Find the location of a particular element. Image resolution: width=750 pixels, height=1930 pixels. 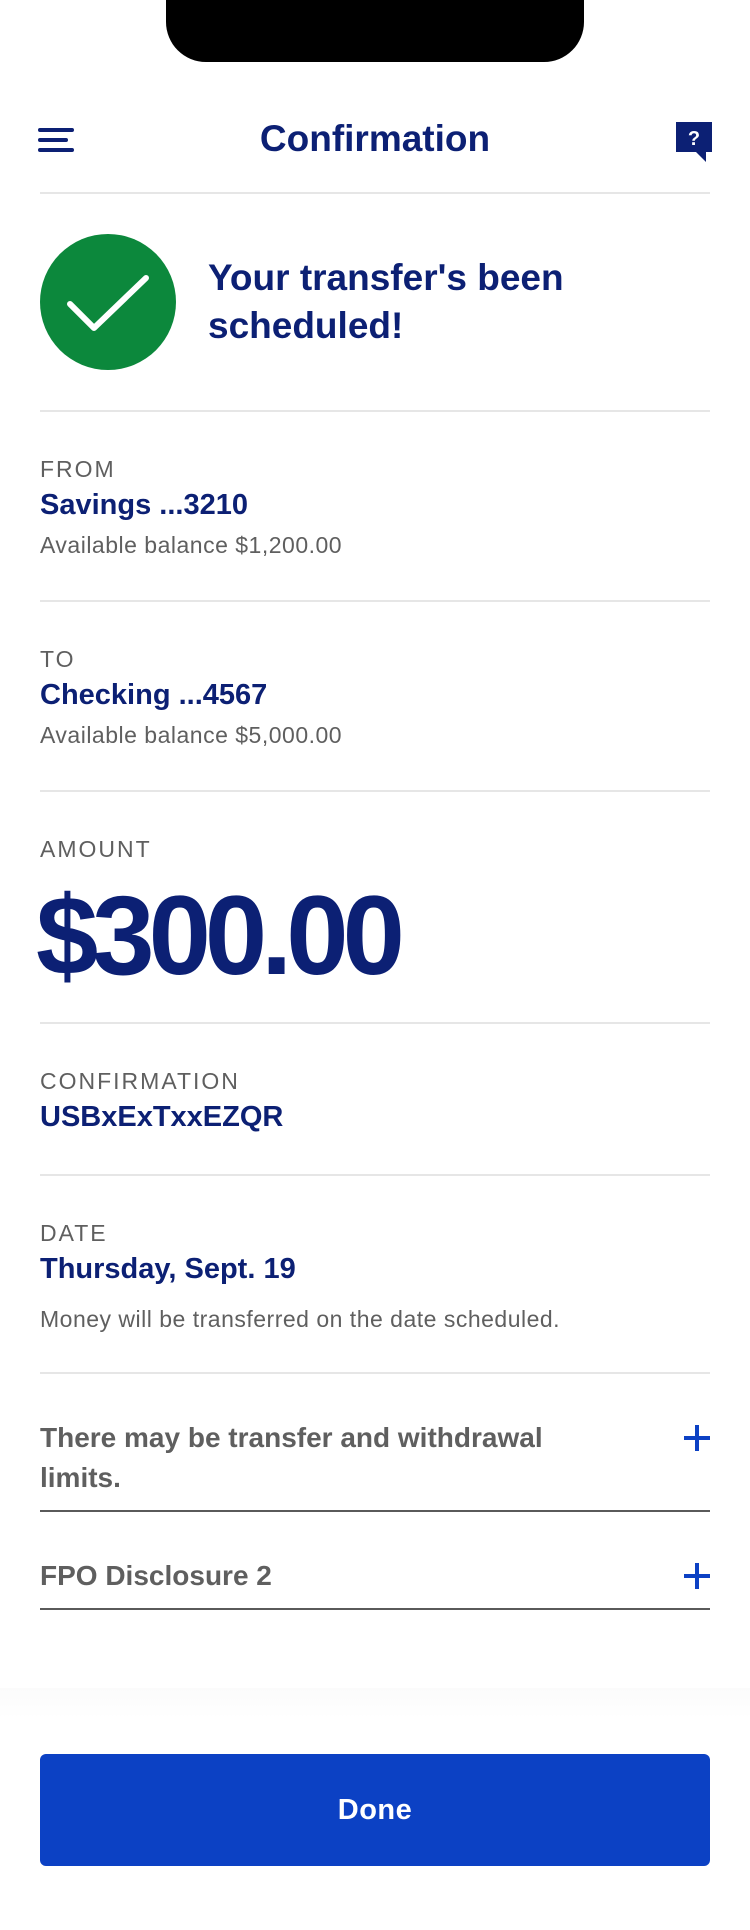

confirmation-label: CONFIRMATION is located at coordinates (140, 1081).